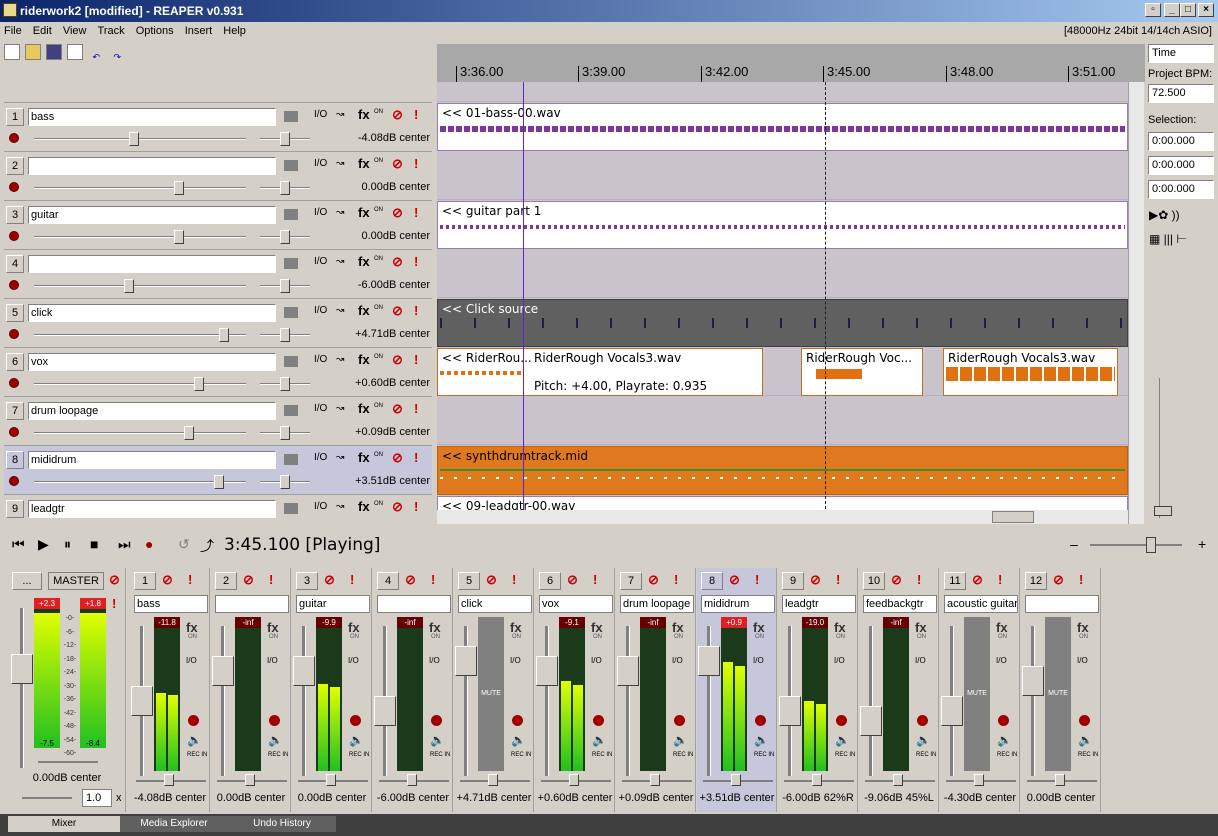 The height and width of the screenshot is (836, 1218). What do you see at coordinates (152, 362) in the screenshot?
I see `track-name-input: vox` at bounding box center [152, 362].